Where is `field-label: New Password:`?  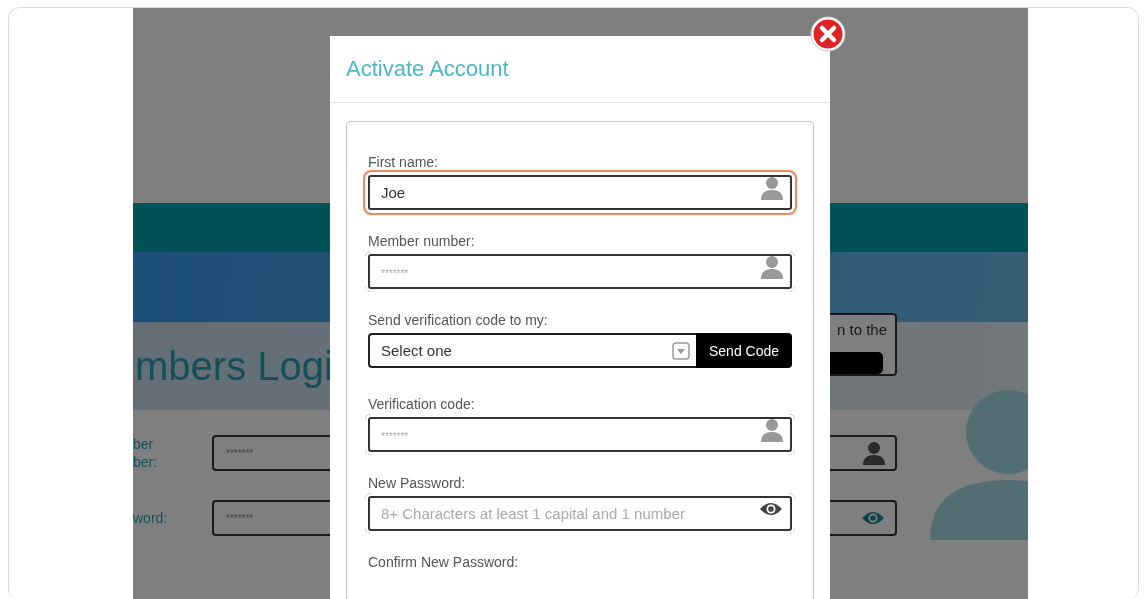
field-label: New Password: is located at coordinates (417, 483).